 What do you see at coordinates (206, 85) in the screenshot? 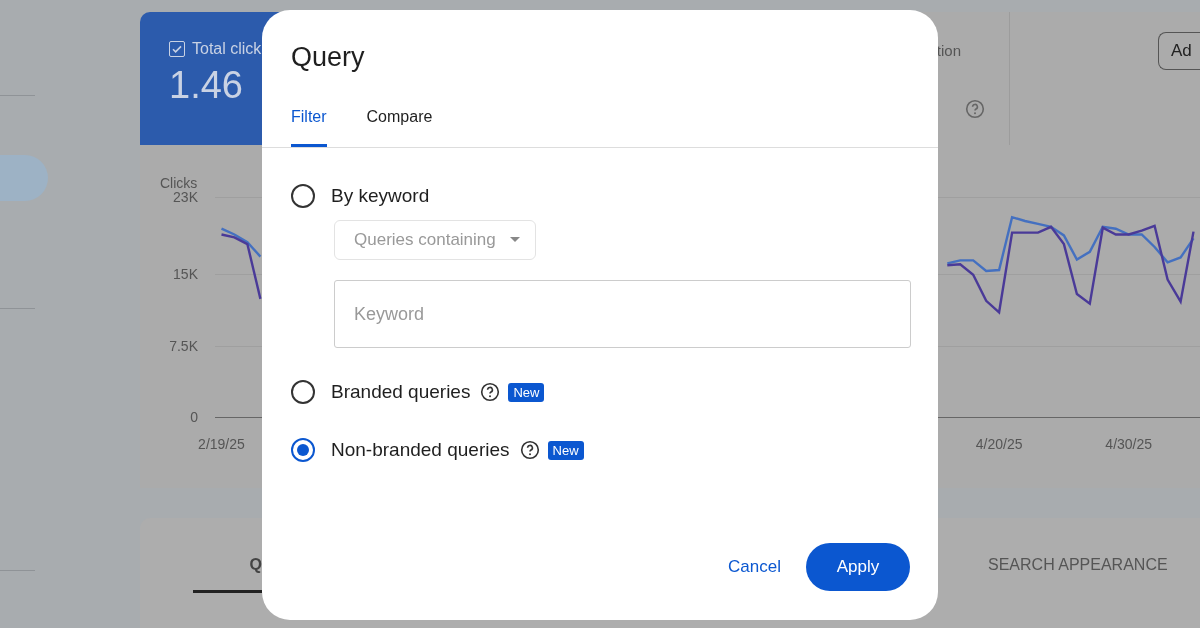
I see `metric-value: 1.46` at bounding box center [206, 85].